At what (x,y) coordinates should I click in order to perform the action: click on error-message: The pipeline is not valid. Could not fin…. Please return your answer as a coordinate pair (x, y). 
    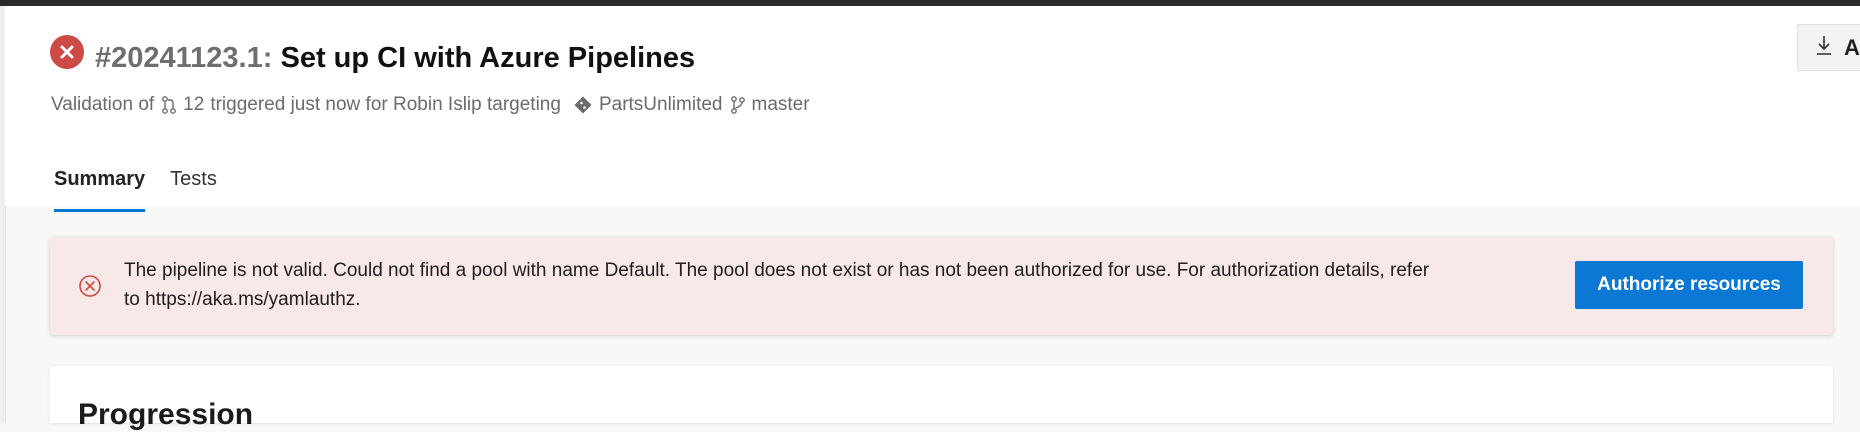
    Looking at the image, I should click on (777, 285).